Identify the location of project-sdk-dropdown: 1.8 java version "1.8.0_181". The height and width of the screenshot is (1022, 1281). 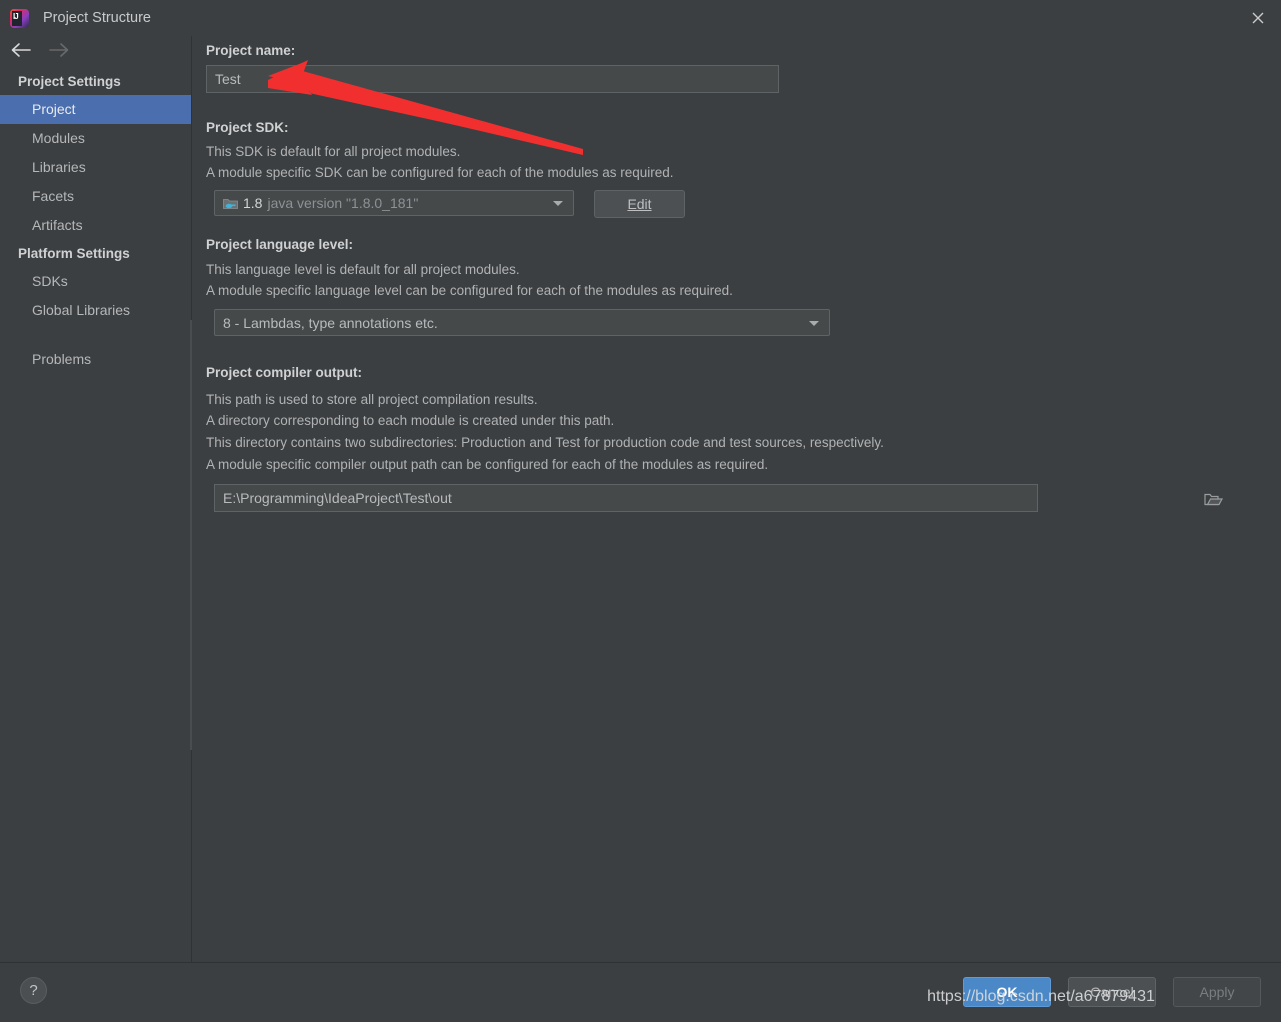
(394, 203).